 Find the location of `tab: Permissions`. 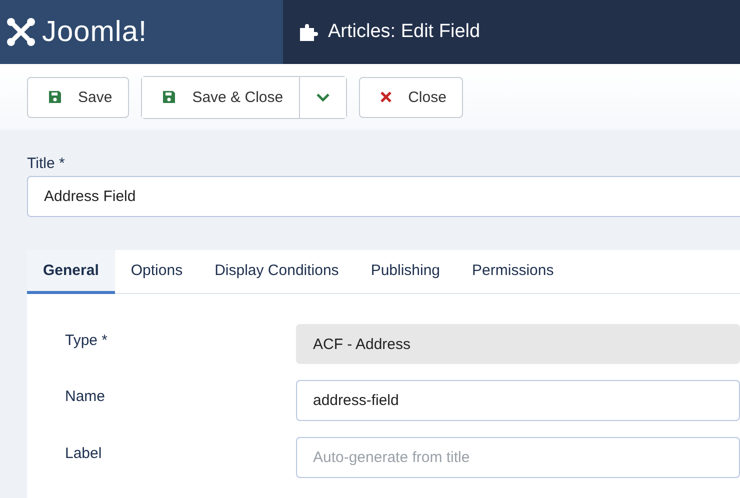

tab: Permissions is located at coordinates (513, 272).